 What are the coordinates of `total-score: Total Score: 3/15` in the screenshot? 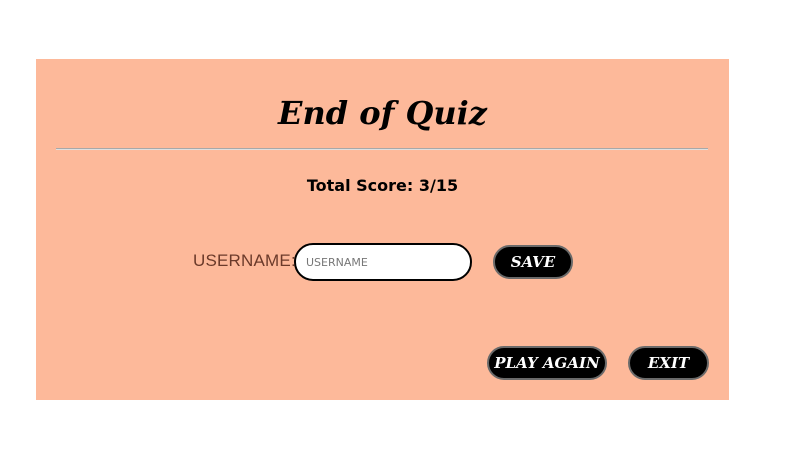 It's located at (382, 185).